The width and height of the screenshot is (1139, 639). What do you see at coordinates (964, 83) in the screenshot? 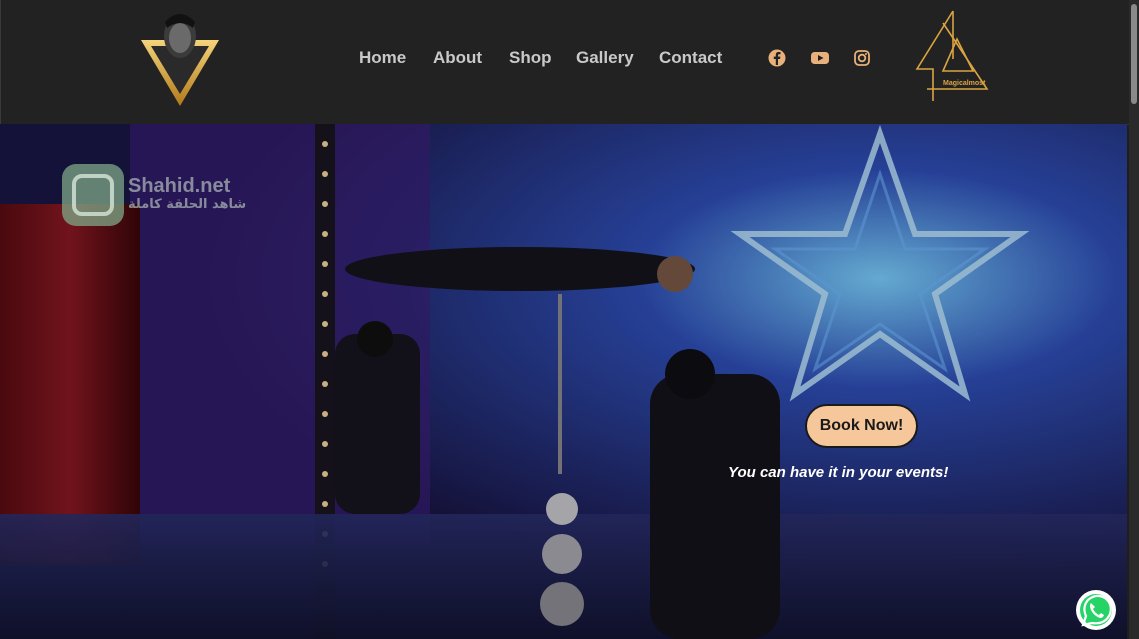
I see `magicalmost-logo-text: Magicalmost` at bounding box center [964, 83].